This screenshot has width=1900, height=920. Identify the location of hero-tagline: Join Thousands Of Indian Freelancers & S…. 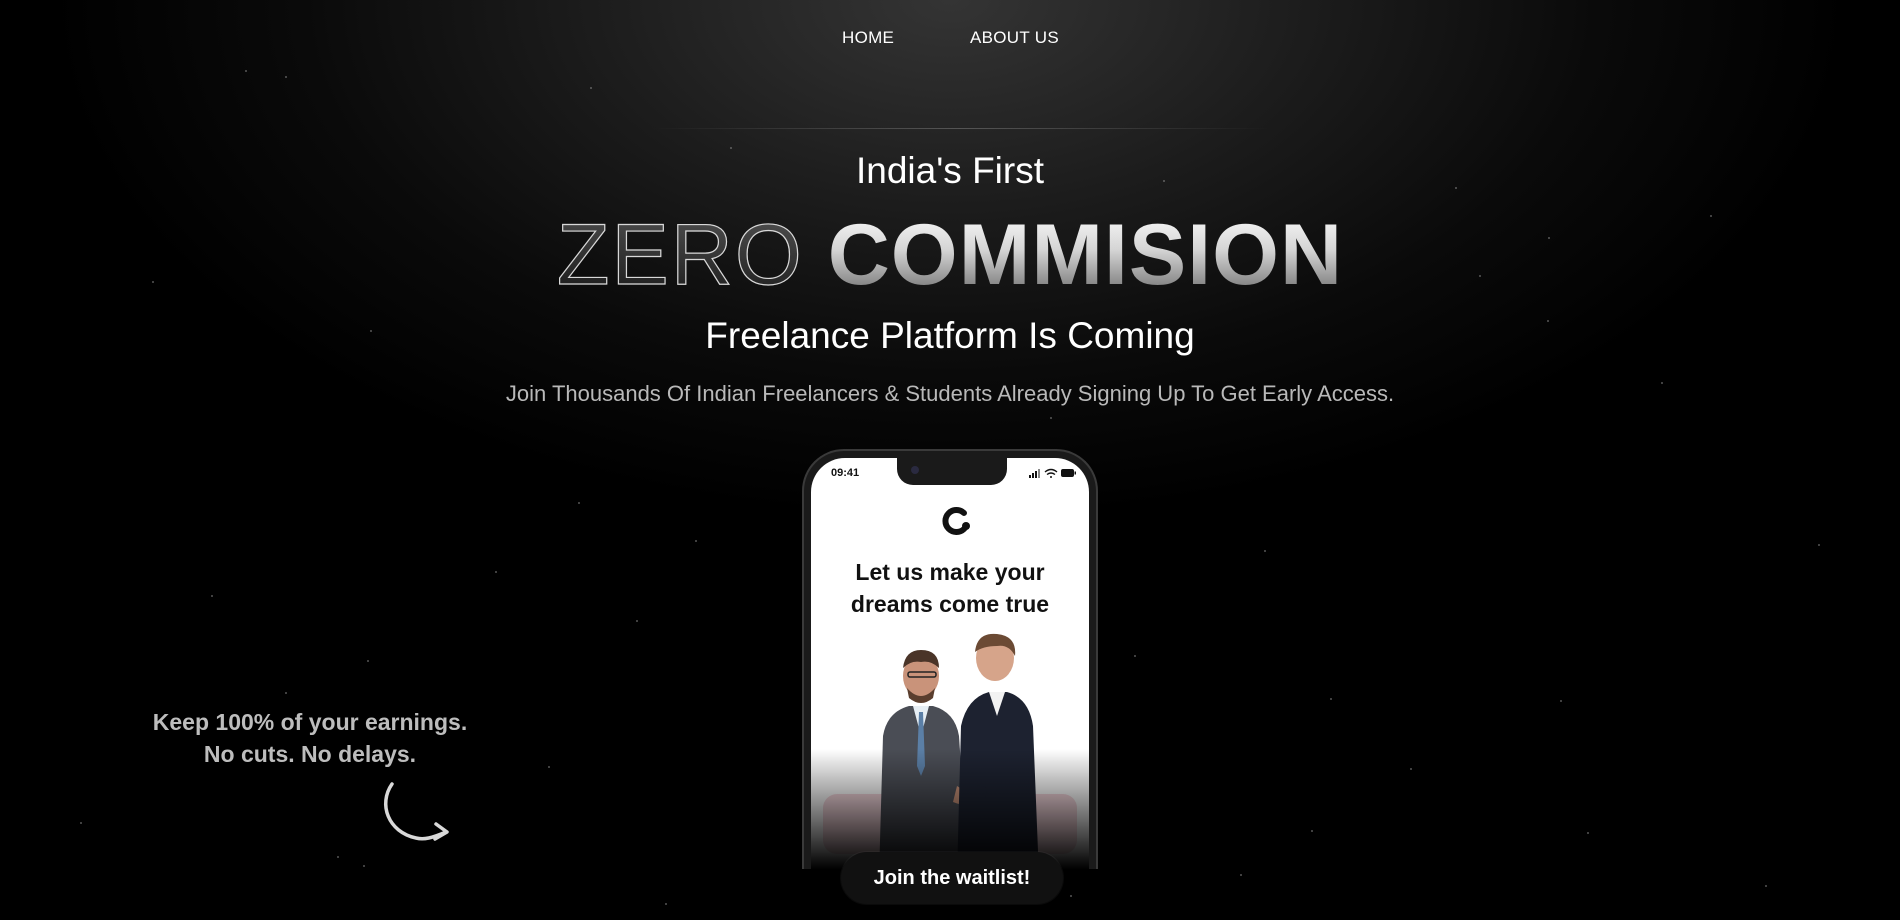
(950, 393).